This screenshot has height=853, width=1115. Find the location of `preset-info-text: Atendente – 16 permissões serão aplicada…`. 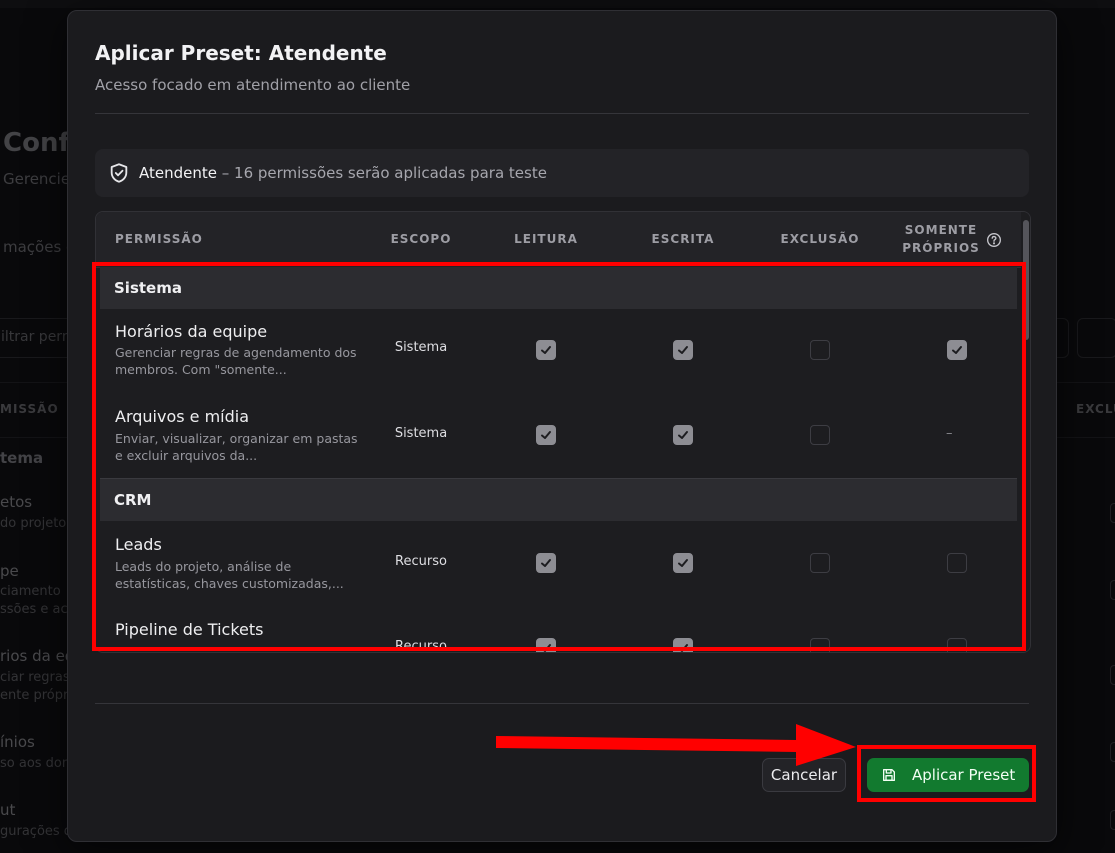

preset-info-text: Atendente – 16 permissões serão aplicada… is located at coordinates (343, 173).